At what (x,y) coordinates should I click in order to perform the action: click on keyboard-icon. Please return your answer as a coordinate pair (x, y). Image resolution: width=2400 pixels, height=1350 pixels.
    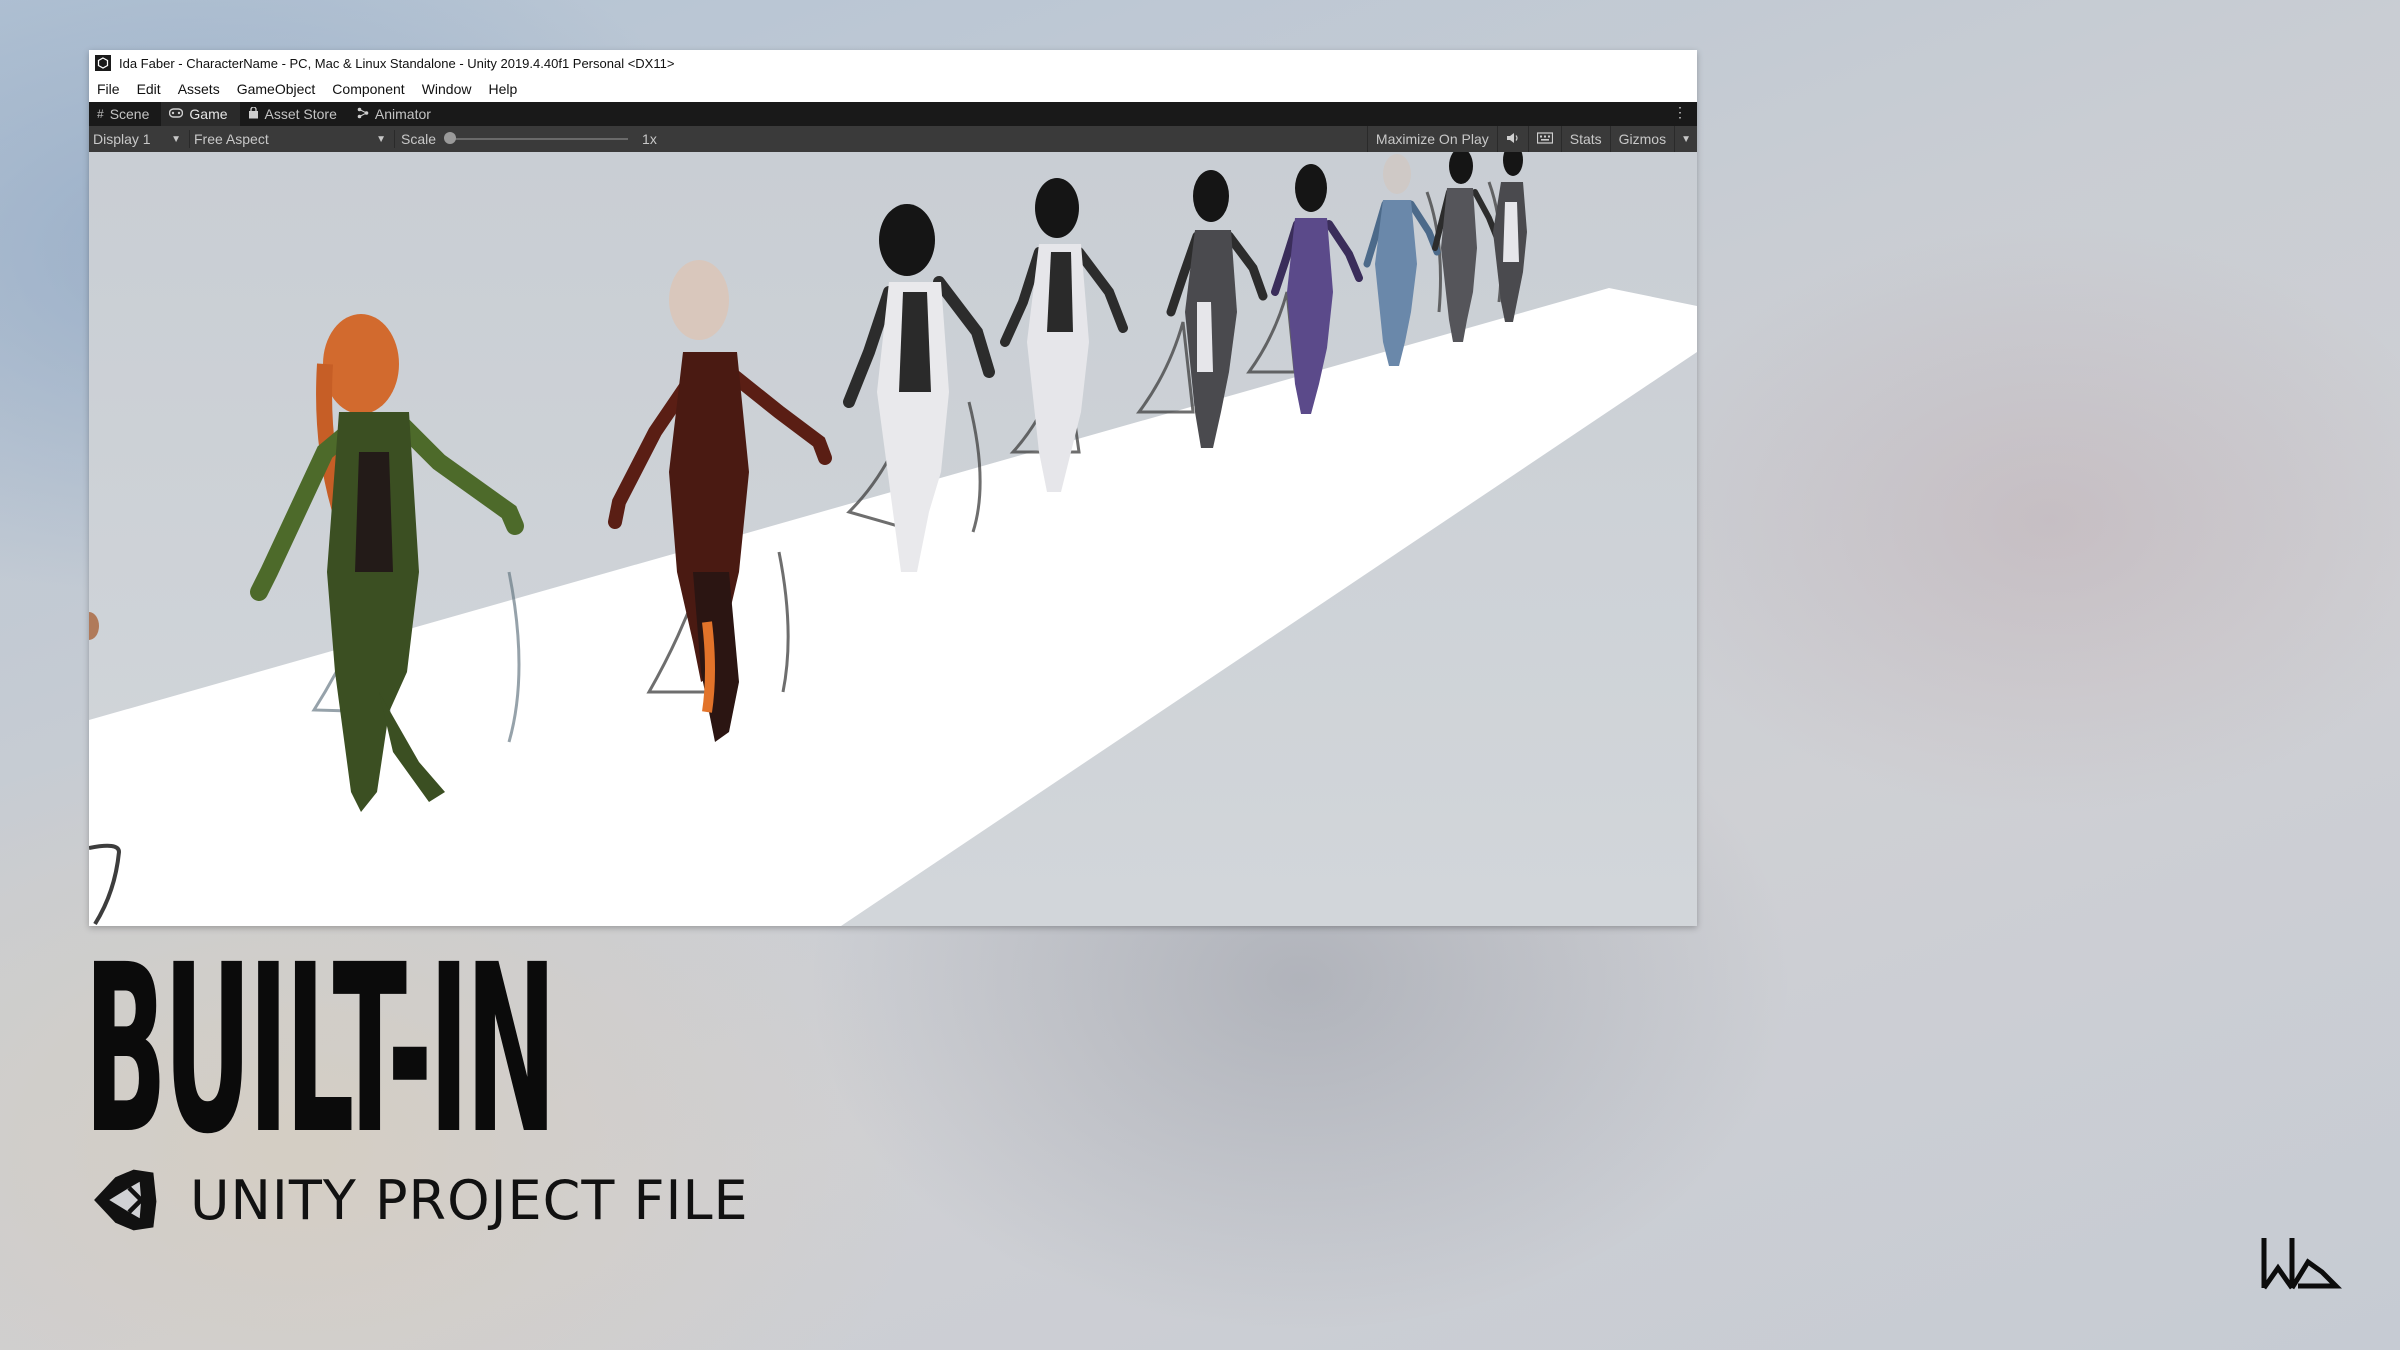
    Looking at the image, I should click on (1544, 139).